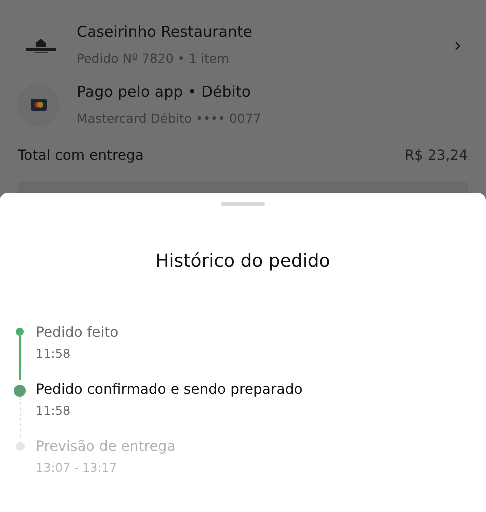 The width and height of the screenshot is (486, 512). I want to click on card-icon, so click(39, 105).